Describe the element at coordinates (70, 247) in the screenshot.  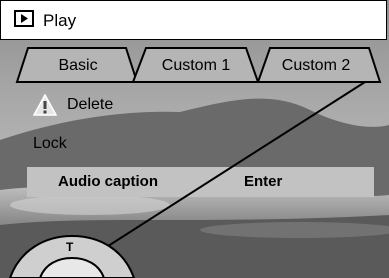
I see `controller-t-label: T` at that location.